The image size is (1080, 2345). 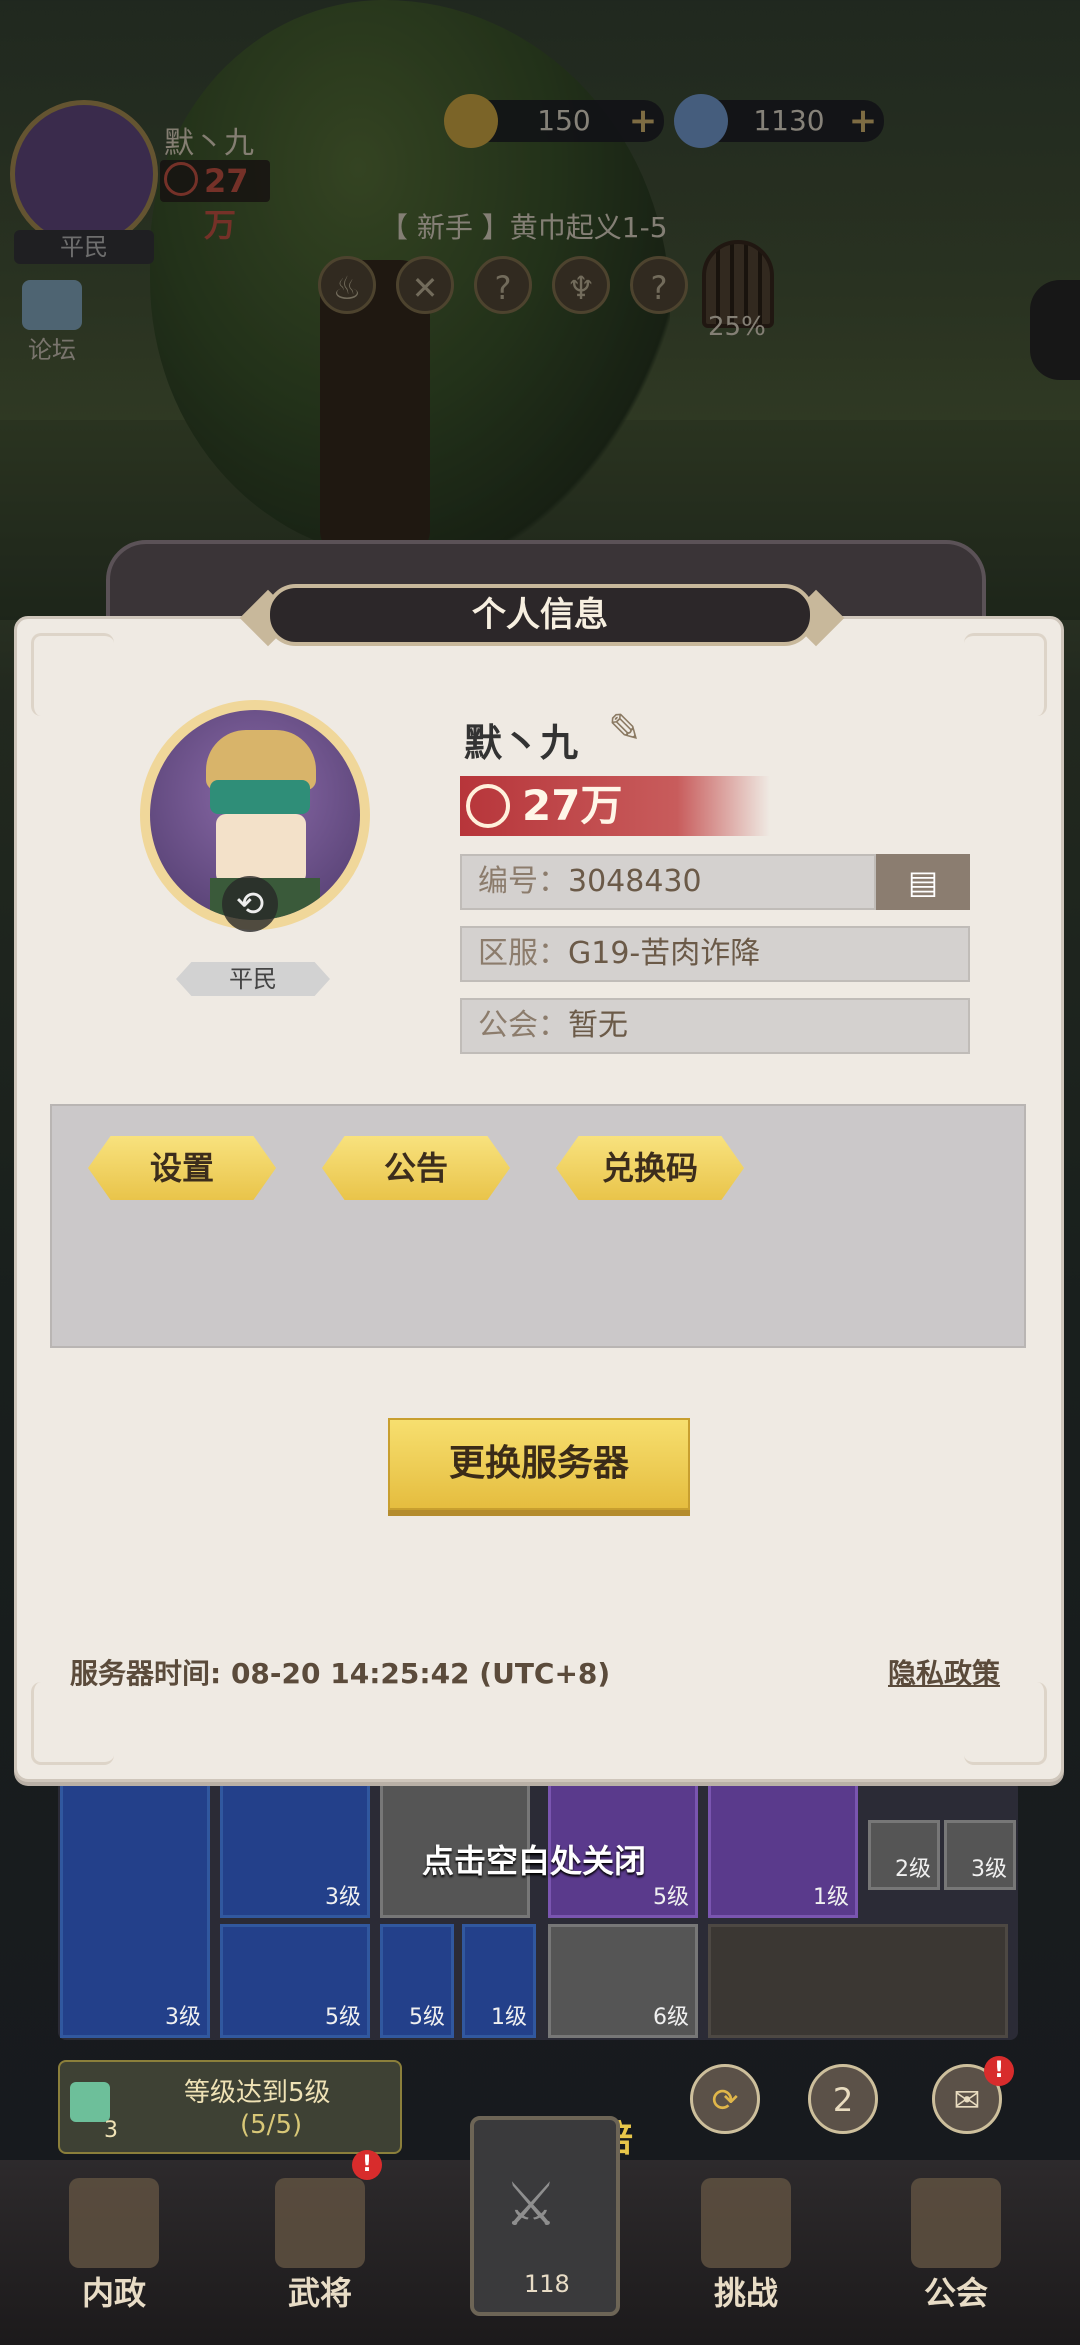 What do you see at coordinates (111, 2130) in the screenshot?
I see `quest-count: 3` at bounding box center [111, 2130].